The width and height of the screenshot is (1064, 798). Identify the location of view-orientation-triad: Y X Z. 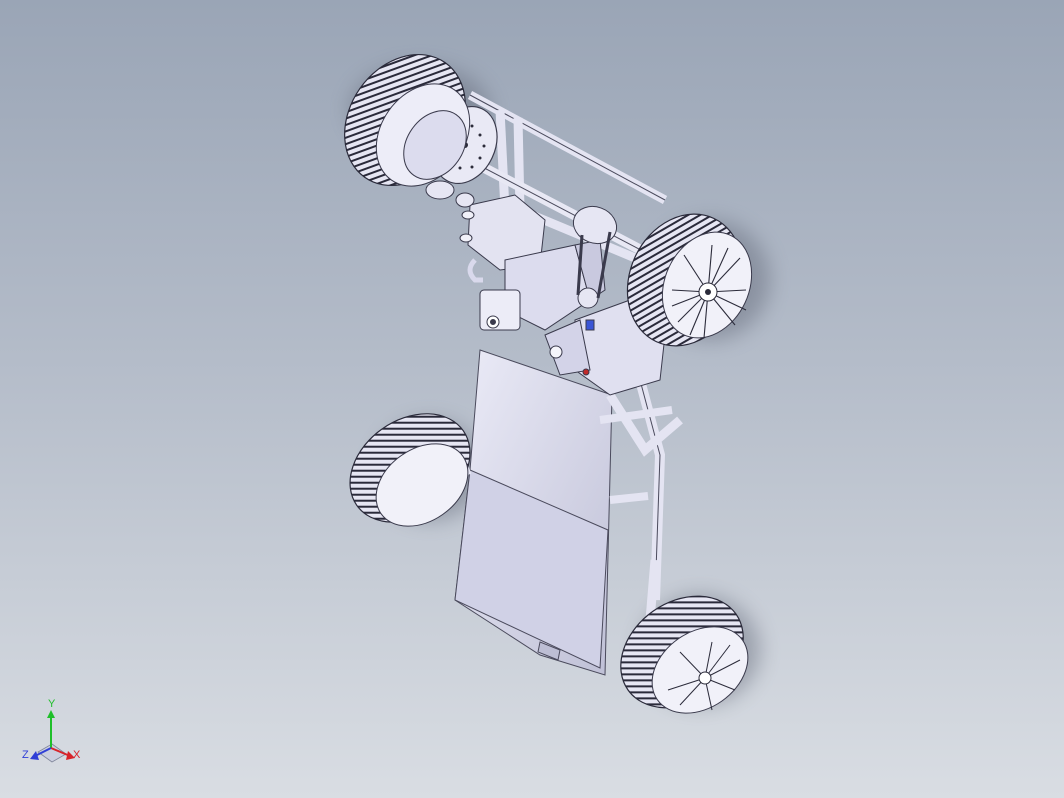
(54, 735).